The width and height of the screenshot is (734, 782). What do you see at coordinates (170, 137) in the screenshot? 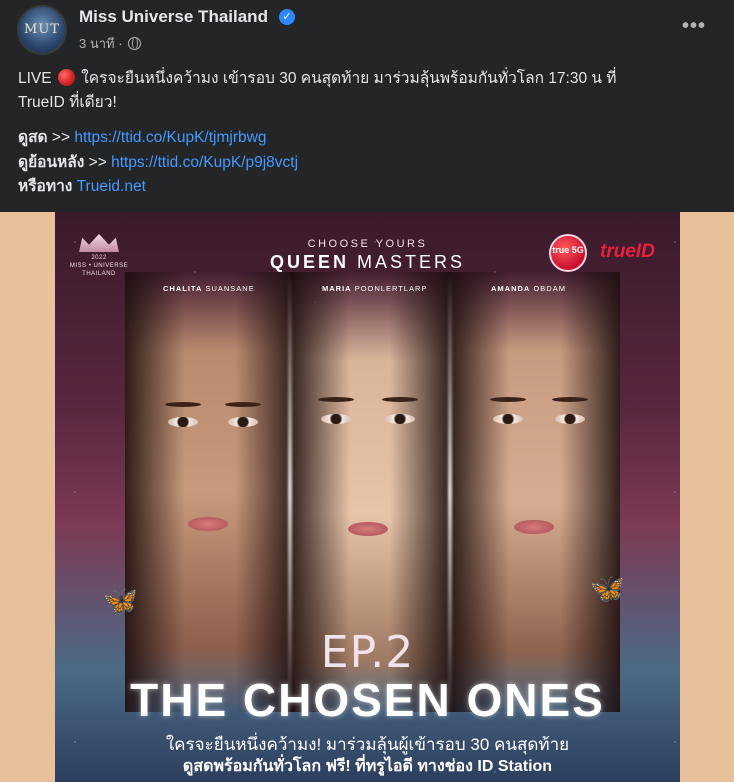
I see `live-stream-link: https://ttid.co/KupK/tjmjrbwg` at bounding box center [170, 137].